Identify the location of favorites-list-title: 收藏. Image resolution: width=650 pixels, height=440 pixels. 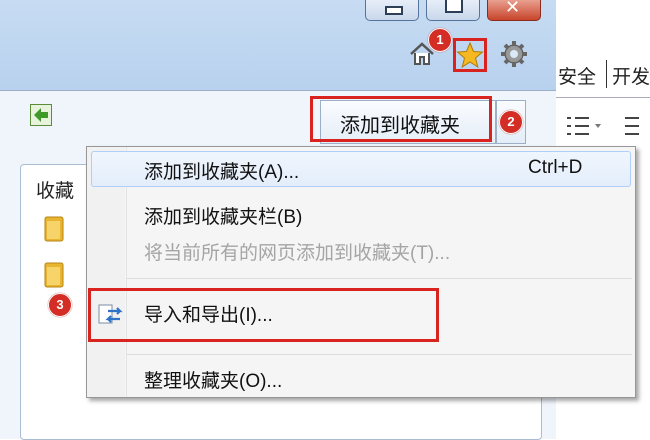
(55, 191).